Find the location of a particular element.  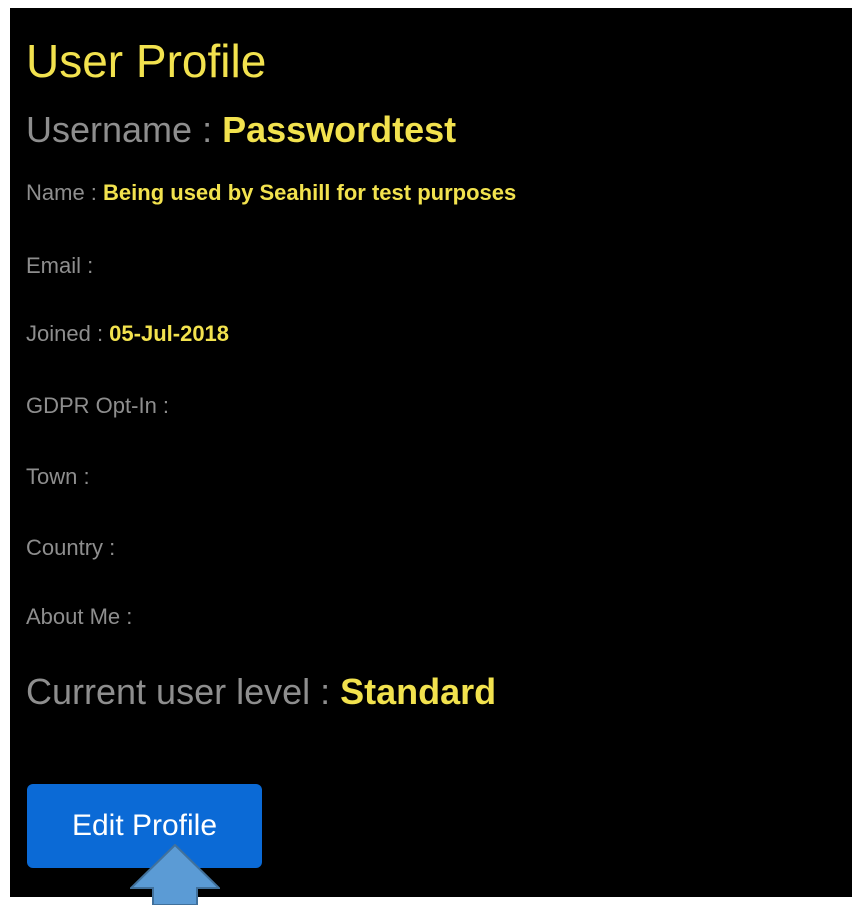

up-arrow-icon is located at coordinates (175, 874).